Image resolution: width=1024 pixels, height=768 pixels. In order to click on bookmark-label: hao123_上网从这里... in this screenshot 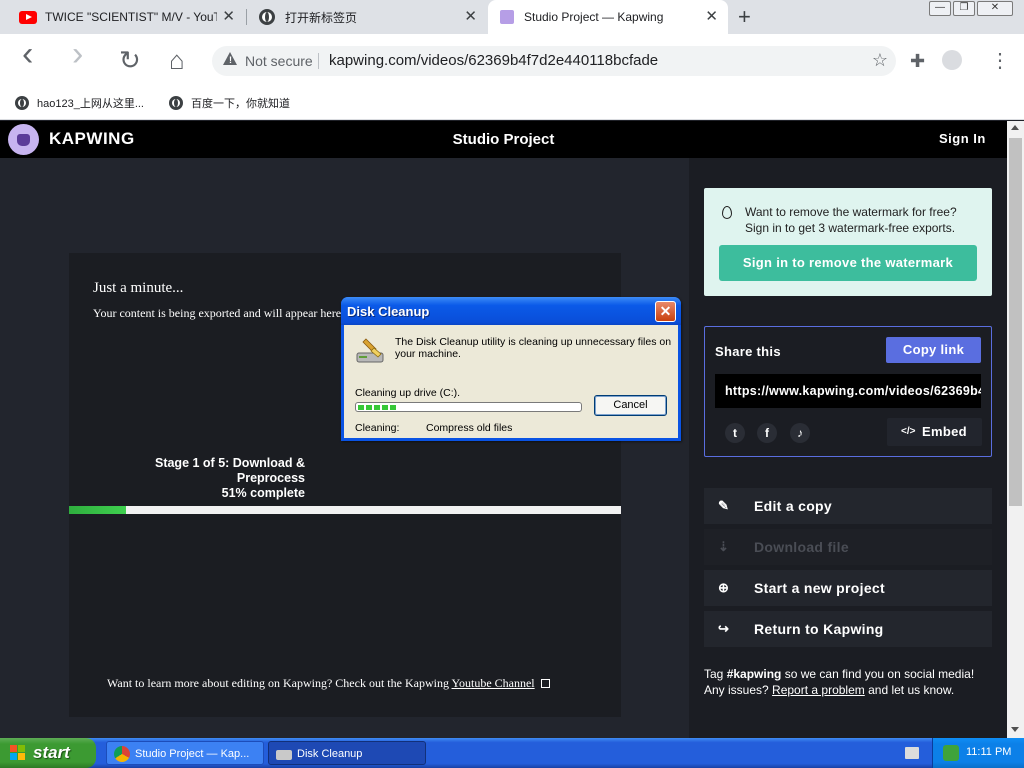, I will do `click(90, 104)`.